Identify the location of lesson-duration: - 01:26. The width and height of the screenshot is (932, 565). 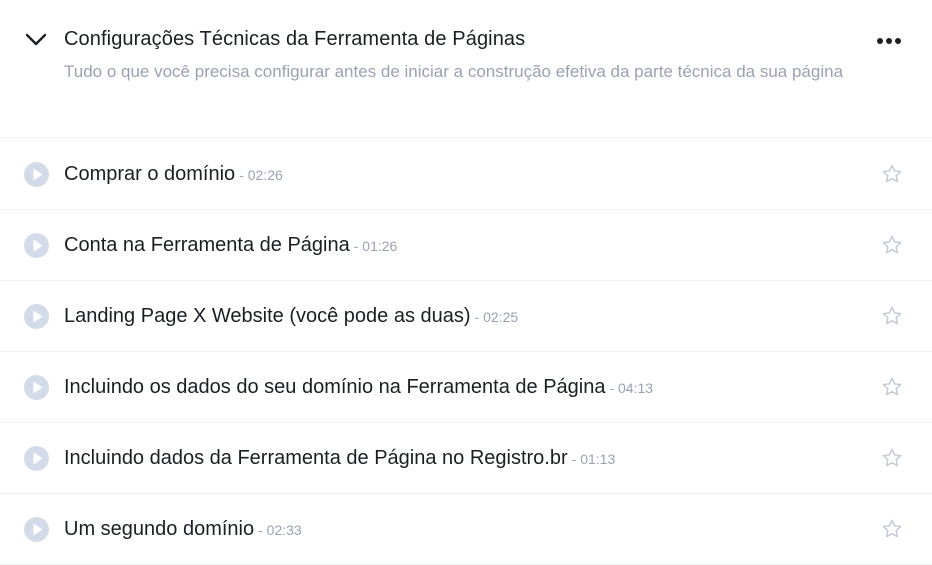
(375, 246).